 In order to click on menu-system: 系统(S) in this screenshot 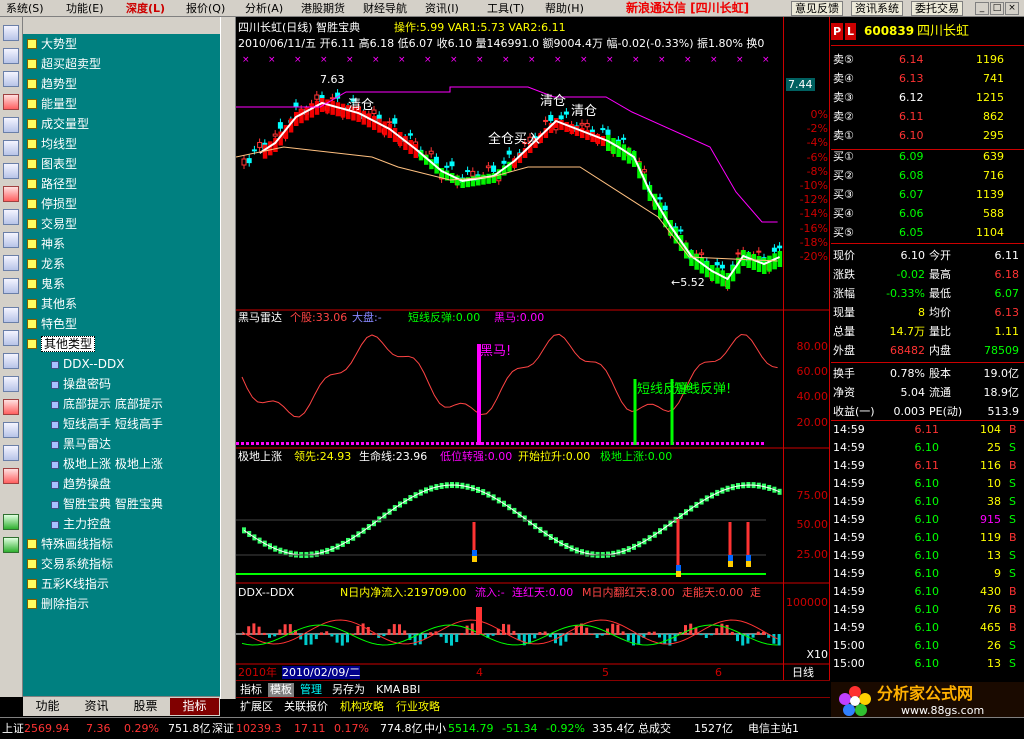, I will do `click(25, 8)`.